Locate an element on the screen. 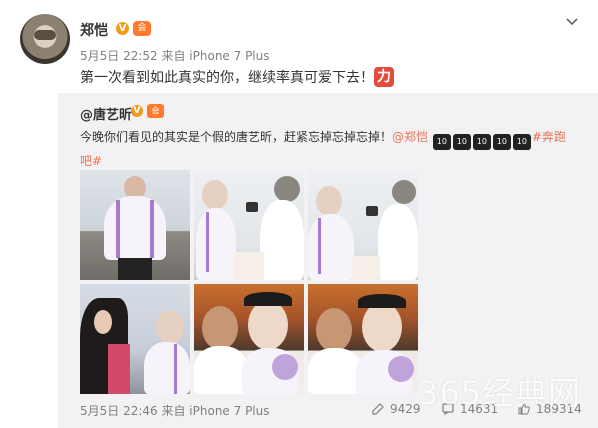  repost-meta: 5月5日 22:46 来自 iPhone 7 Plus is located at coordinates (175, 411).